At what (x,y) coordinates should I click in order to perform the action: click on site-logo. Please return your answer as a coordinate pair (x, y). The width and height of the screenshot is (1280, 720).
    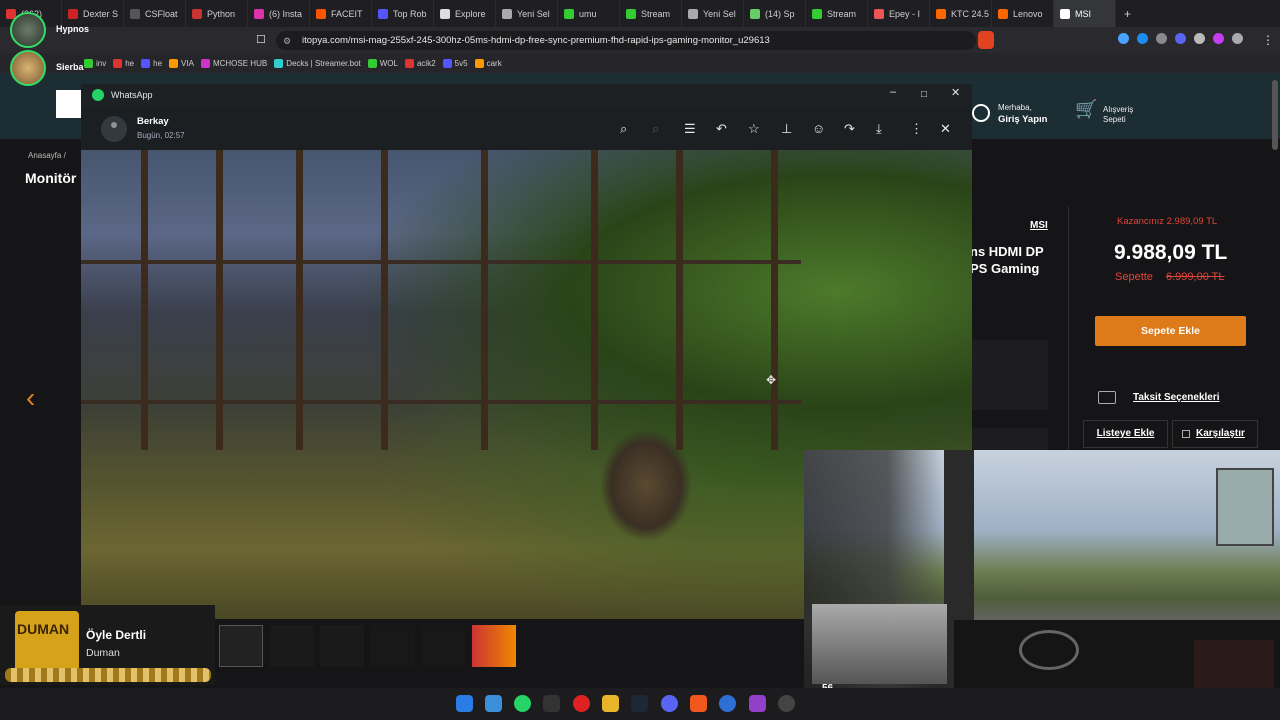
    Looking at the image, I should click on (69, 104).